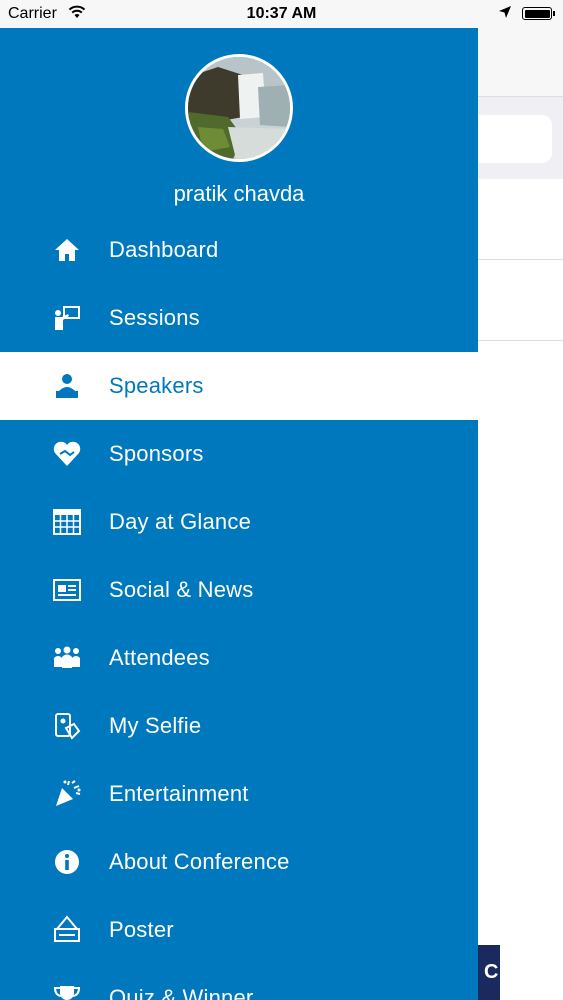 The image size is (563, 1000). Describe the element at coordinates (179, 793) in the screenshot. I see `menu-item-label: Entertainment` at that location.